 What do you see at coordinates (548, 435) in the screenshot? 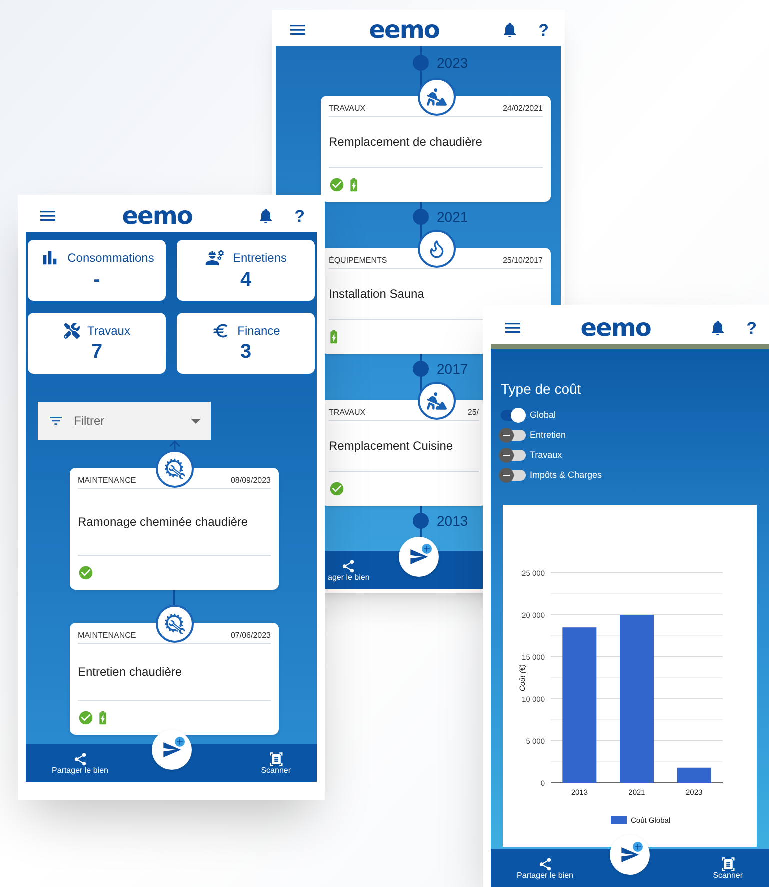
I see `toggle-label: Entretien` at bounding box center [548, 435].